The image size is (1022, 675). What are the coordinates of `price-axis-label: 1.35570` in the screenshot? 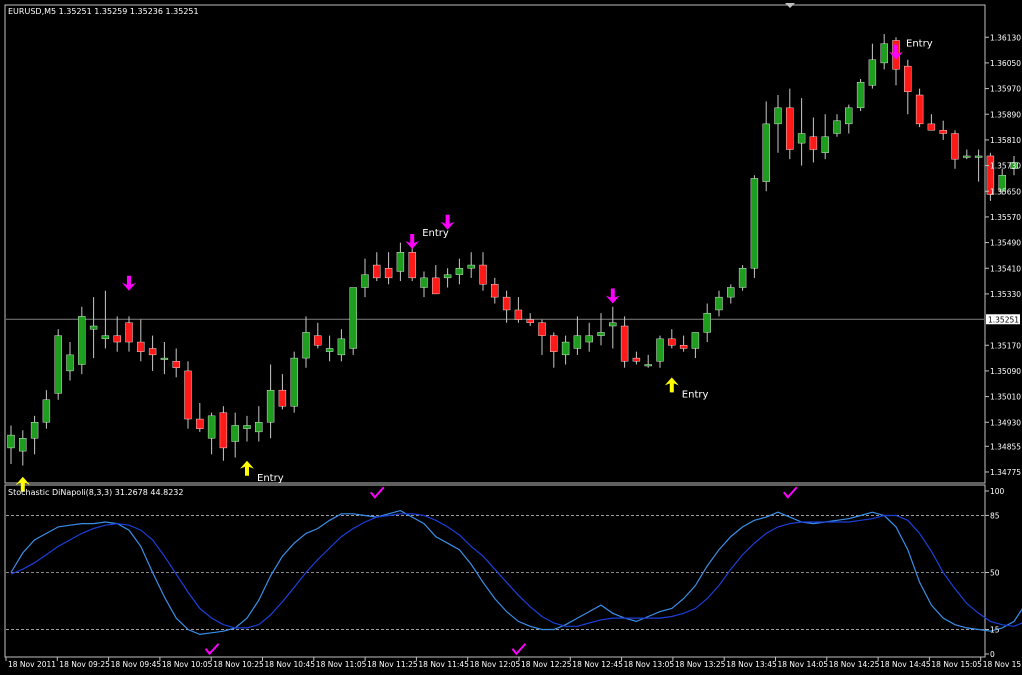 It's located at (1005, 217).